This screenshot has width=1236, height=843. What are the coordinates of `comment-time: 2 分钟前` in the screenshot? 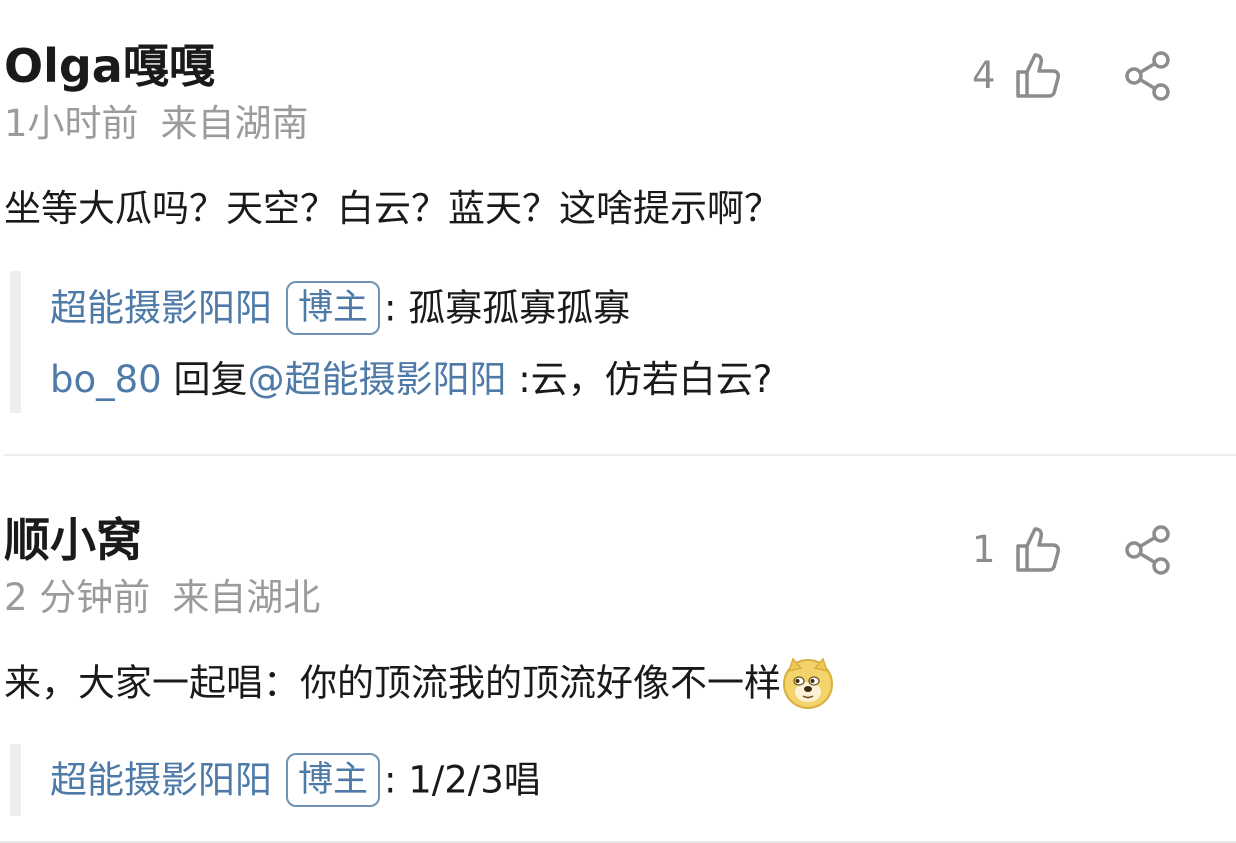 It's located at (77, 597).